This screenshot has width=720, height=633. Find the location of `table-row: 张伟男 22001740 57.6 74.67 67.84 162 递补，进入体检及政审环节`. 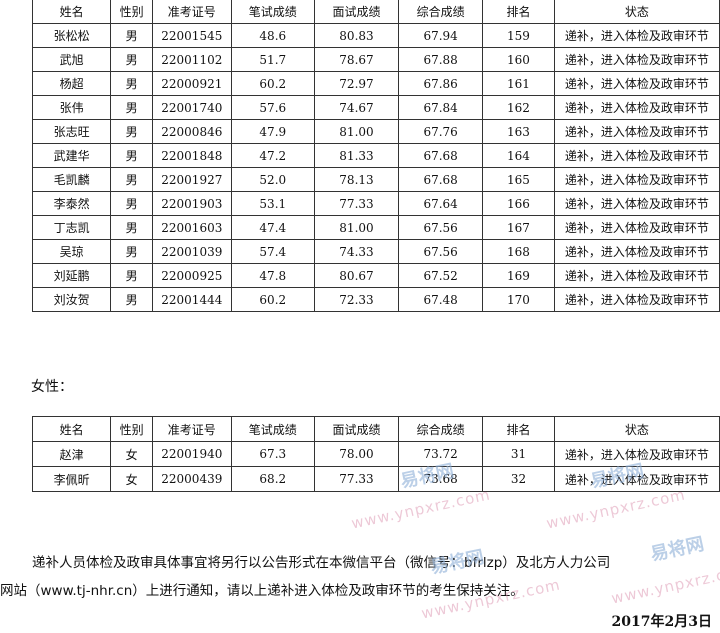

table-row: 张伟男 22001740 57.6 74.67 67.84 162 递补，进入体检及政审环节 is located at coordinates (375, 107).